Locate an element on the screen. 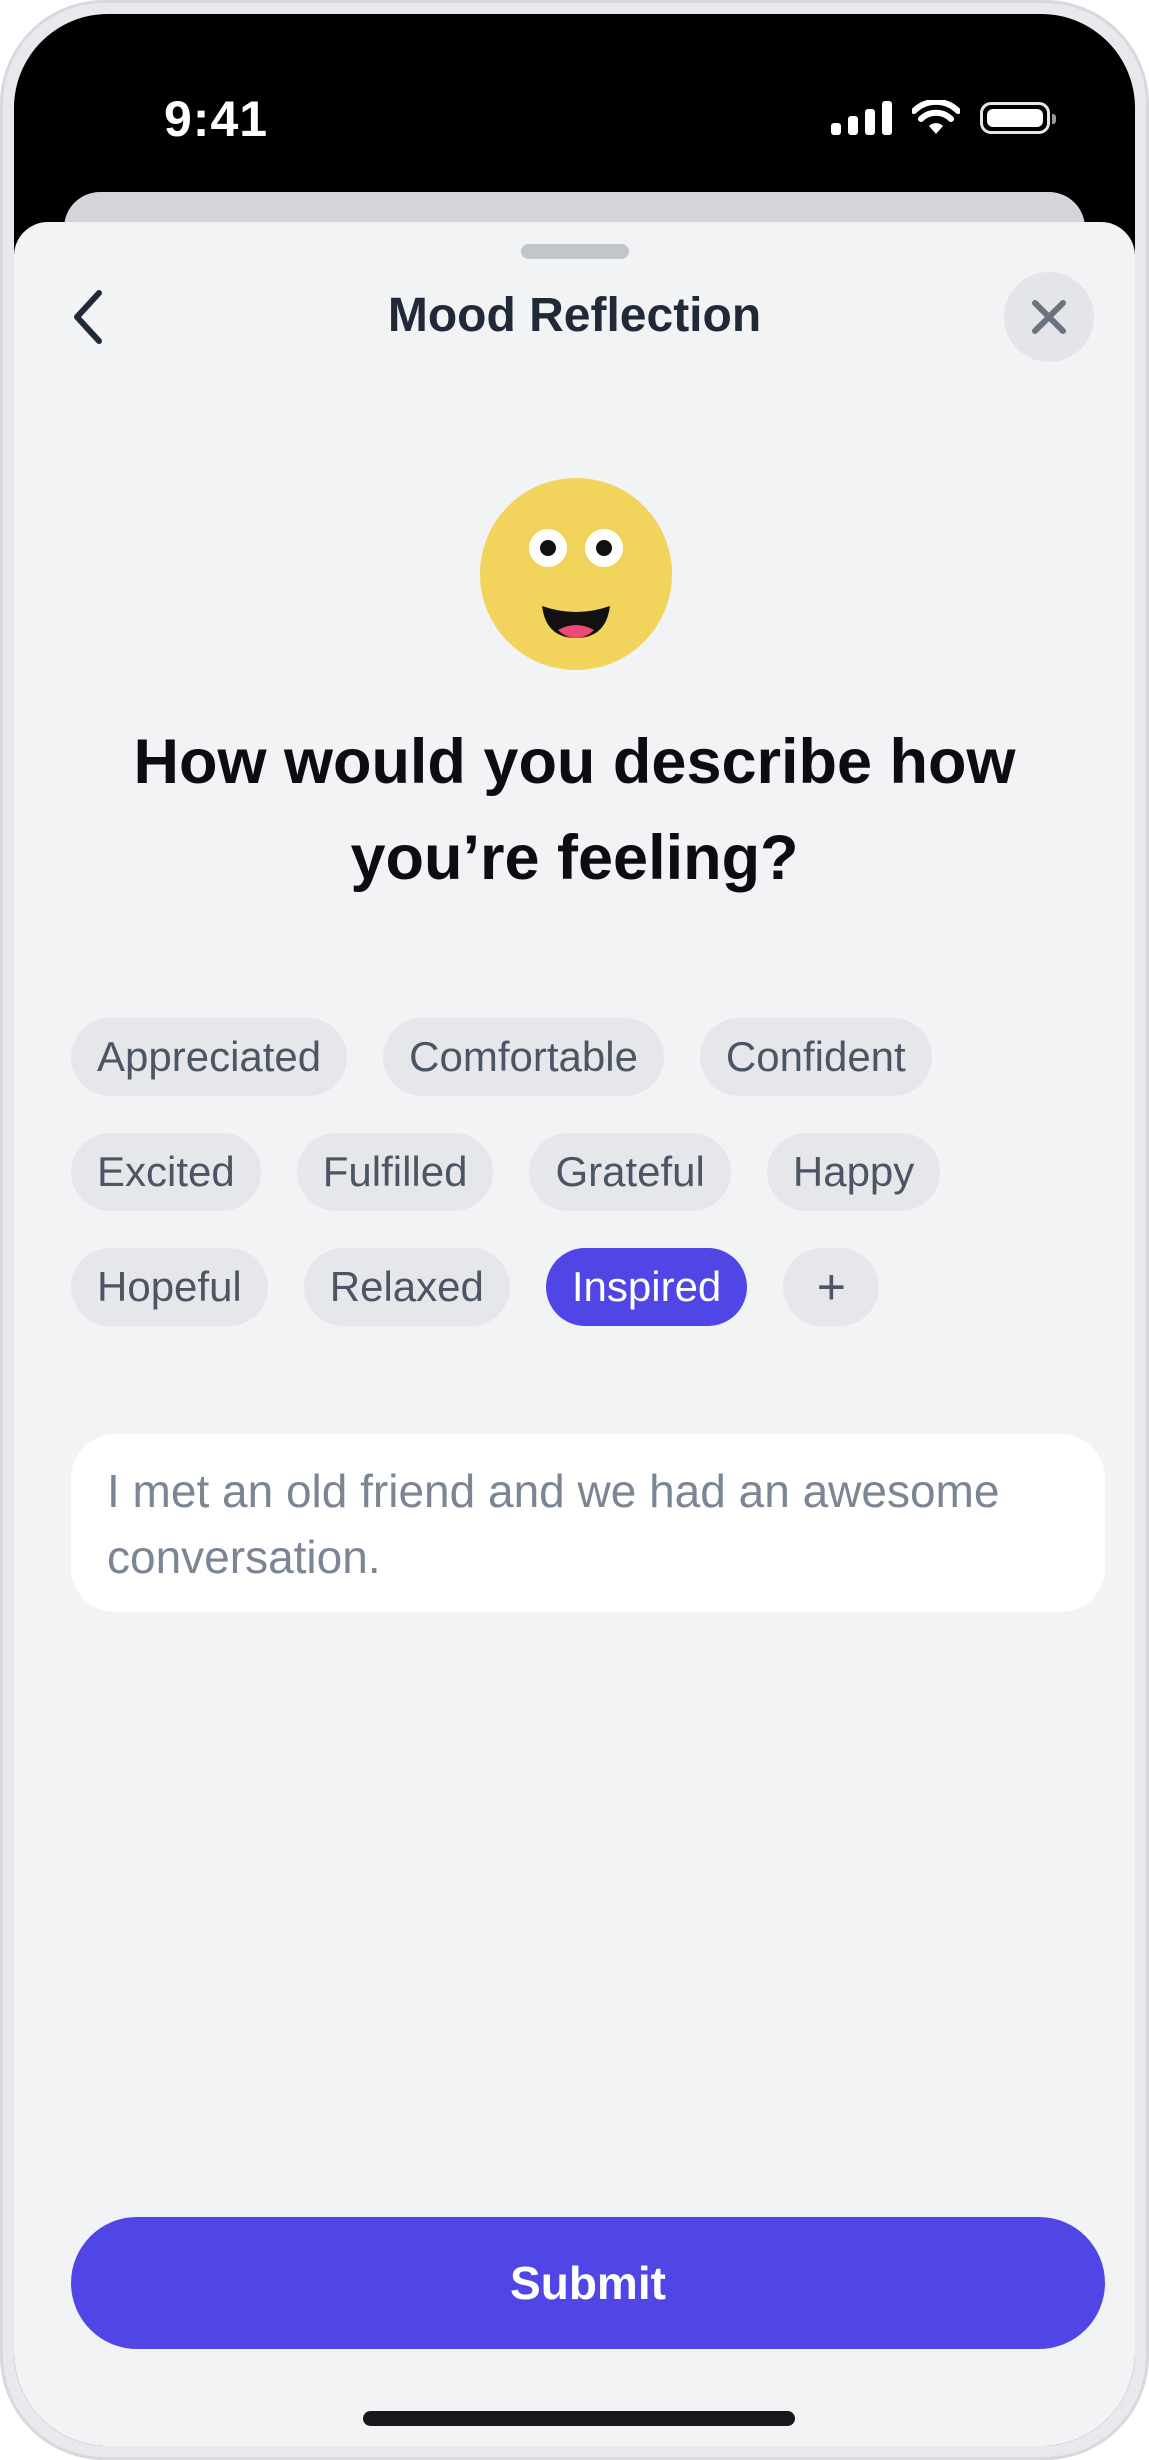  chip-confident: Confident is located at coordinates (815, 1057).